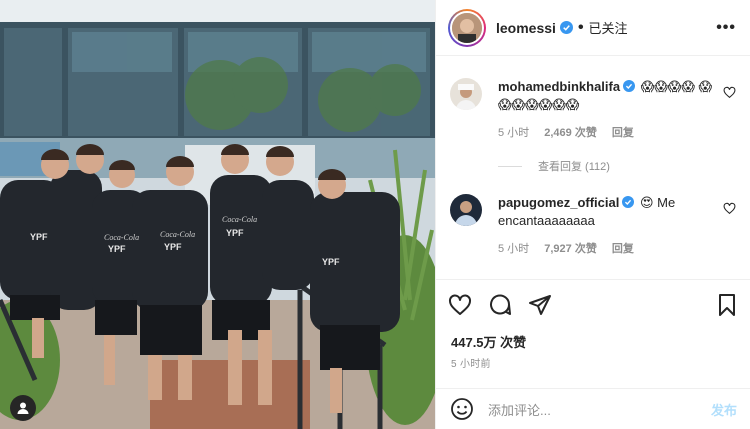 Image resolution: width=750 pixels, height=429 pixels. What do you see at coordinates (526, 28) in the screenshot?
I see `author-username: leomessi` at bounding box center [526, 28].